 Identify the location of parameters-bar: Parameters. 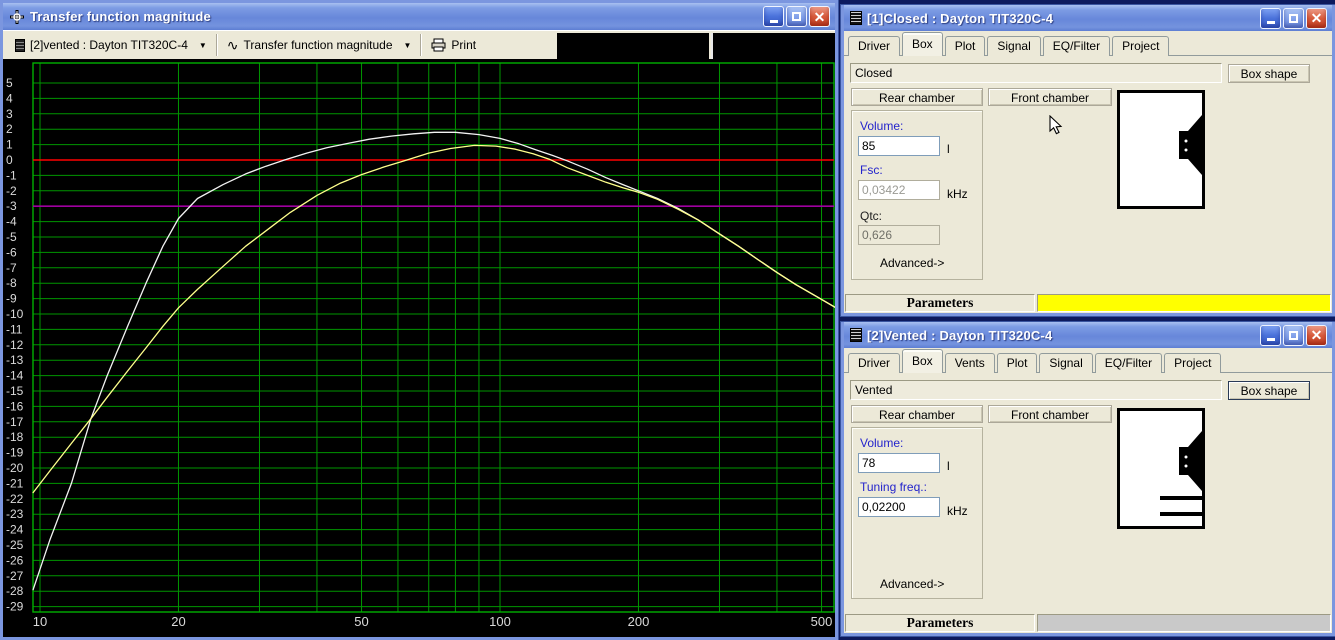
(1088, 303).